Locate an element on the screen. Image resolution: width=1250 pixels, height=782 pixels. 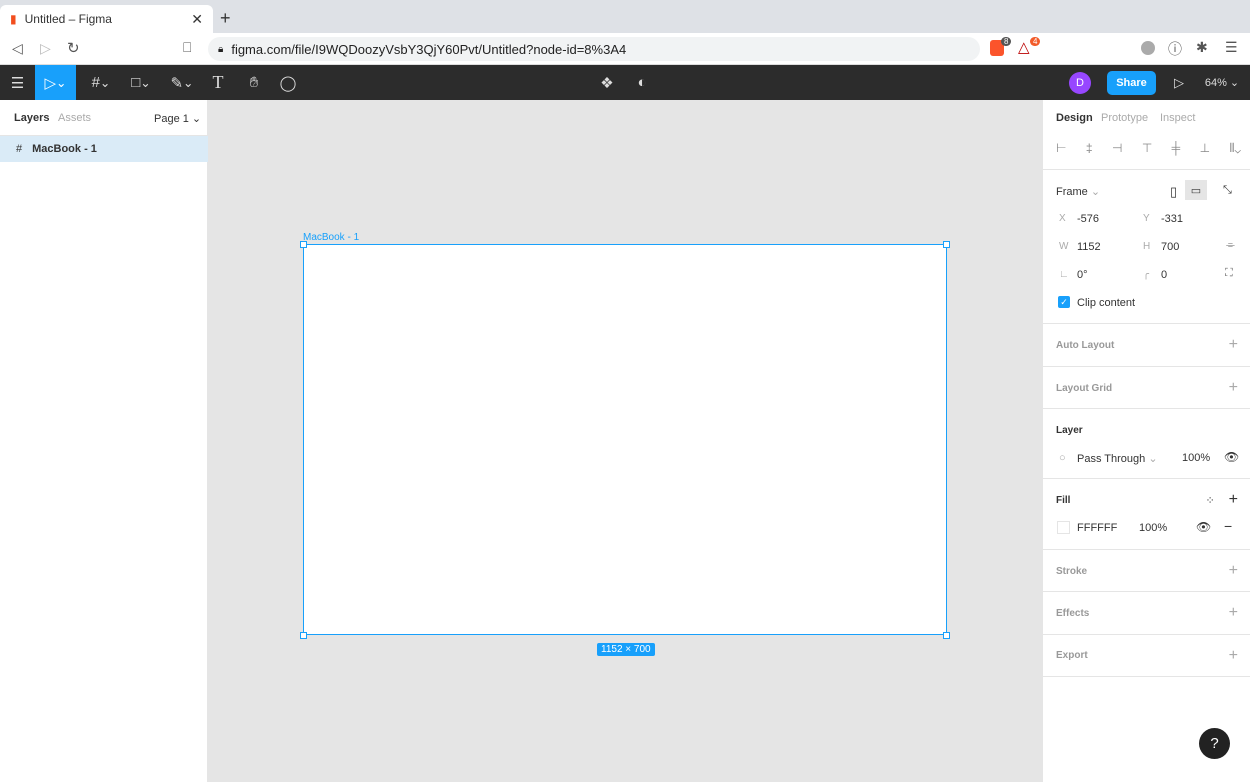
landscape-icon: ▭ is located at coordinates (1196, 190).